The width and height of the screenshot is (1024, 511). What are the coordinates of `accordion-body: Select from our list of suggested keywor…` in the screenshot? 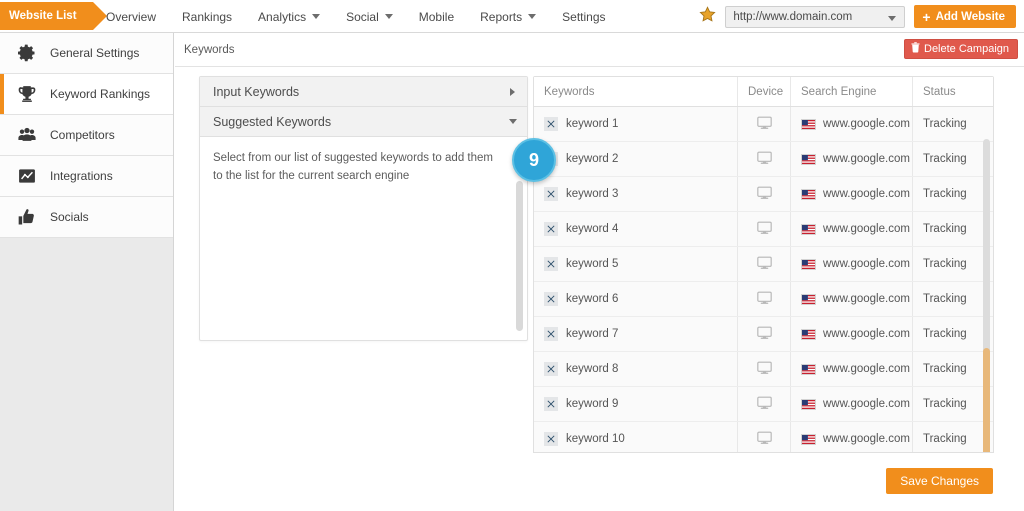 It's located at (363, 238).